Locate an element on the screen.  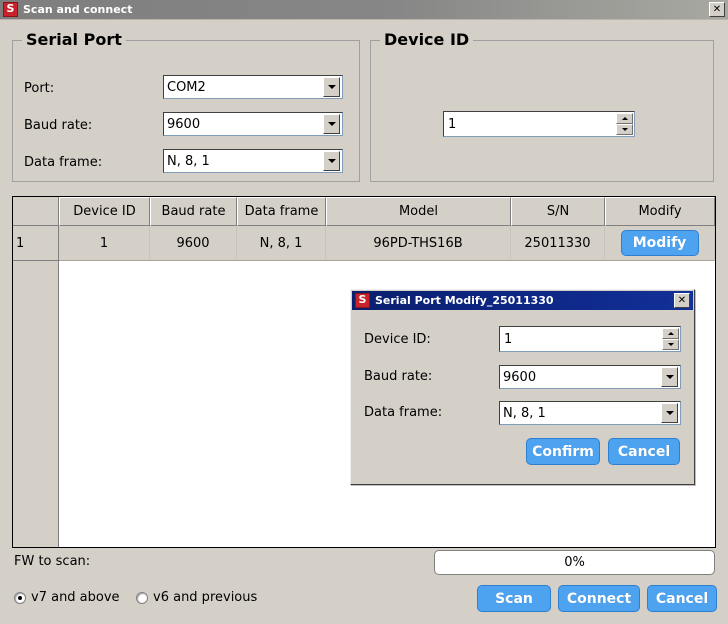
dialog-titlebar: Serial Port Modify_25011330 ✕ is located at coordinates (522, 300).